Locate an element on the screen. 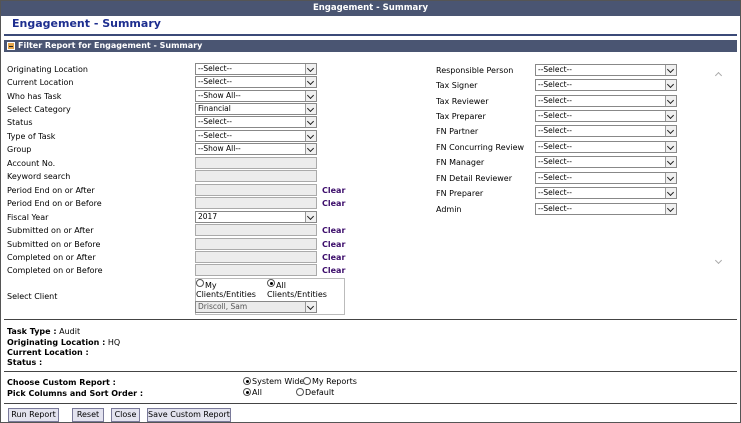  reset-button: Reset is located at coordinates (88, 415).